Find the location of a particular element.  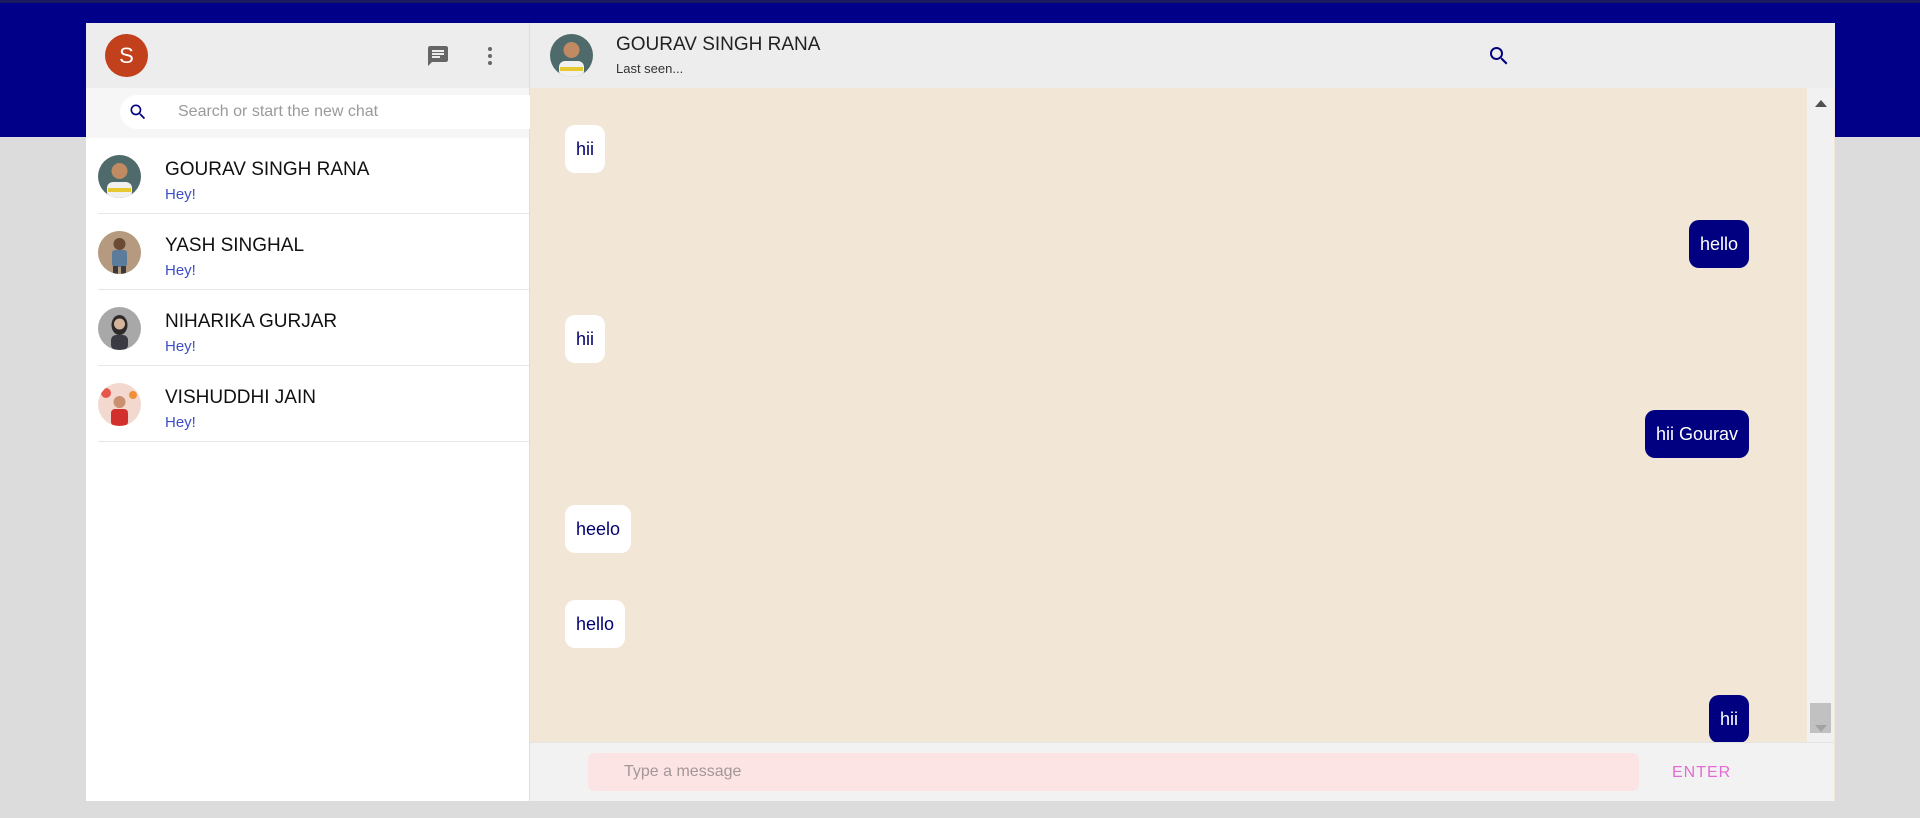

search-box is located at coordinates (325, 112).